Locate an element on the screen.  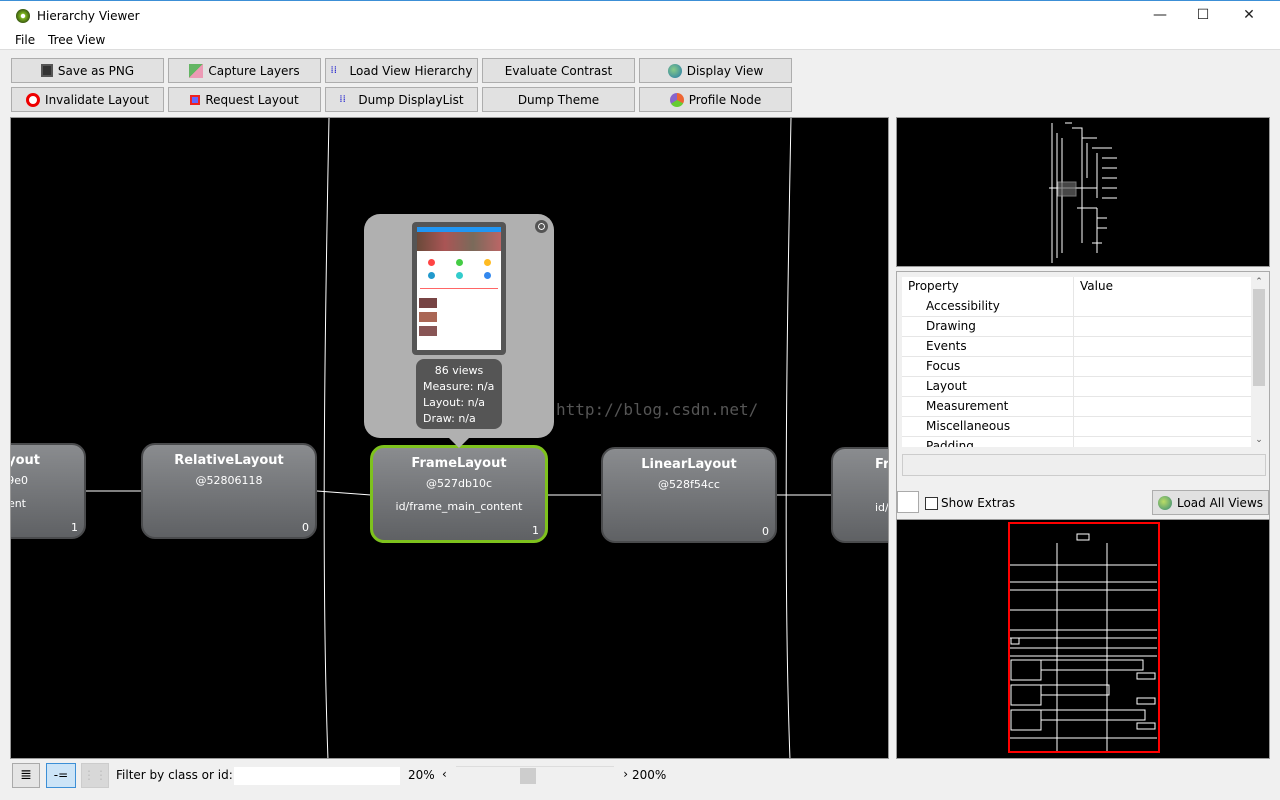
property-row: Measurement is located at coordinates (1076, 407).